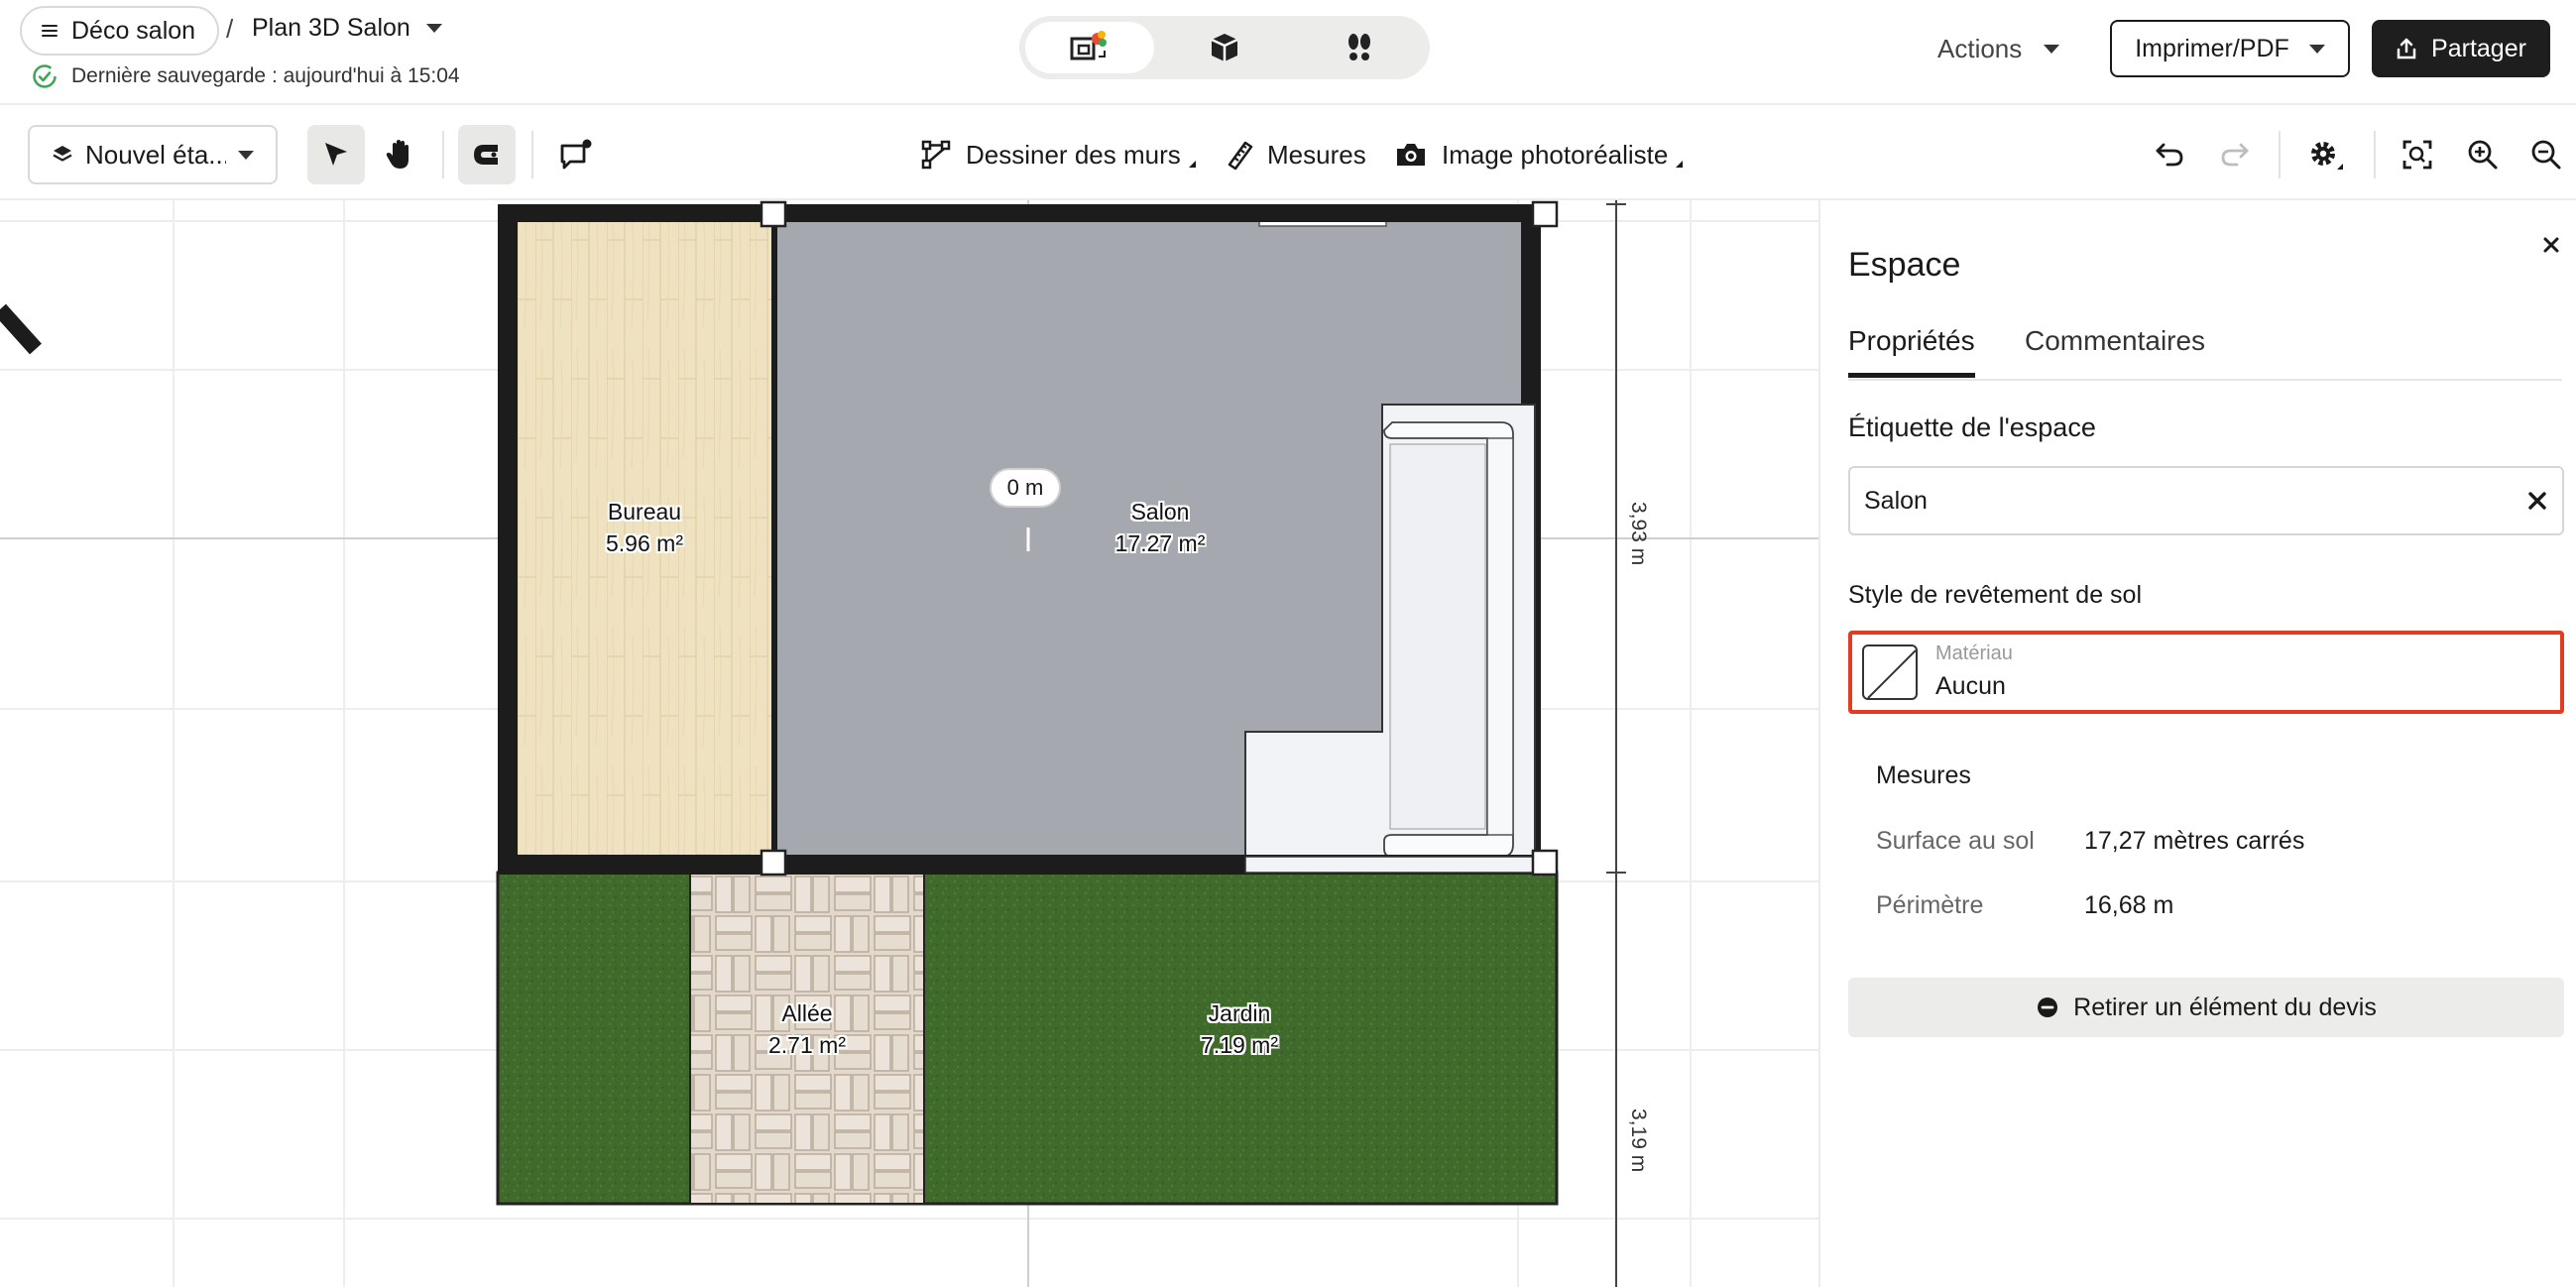 This screenshot has height=1287, width=2576. Describe the element at coordinates (2537, 501) in the screenshot. I see `clear-icon` at that location.